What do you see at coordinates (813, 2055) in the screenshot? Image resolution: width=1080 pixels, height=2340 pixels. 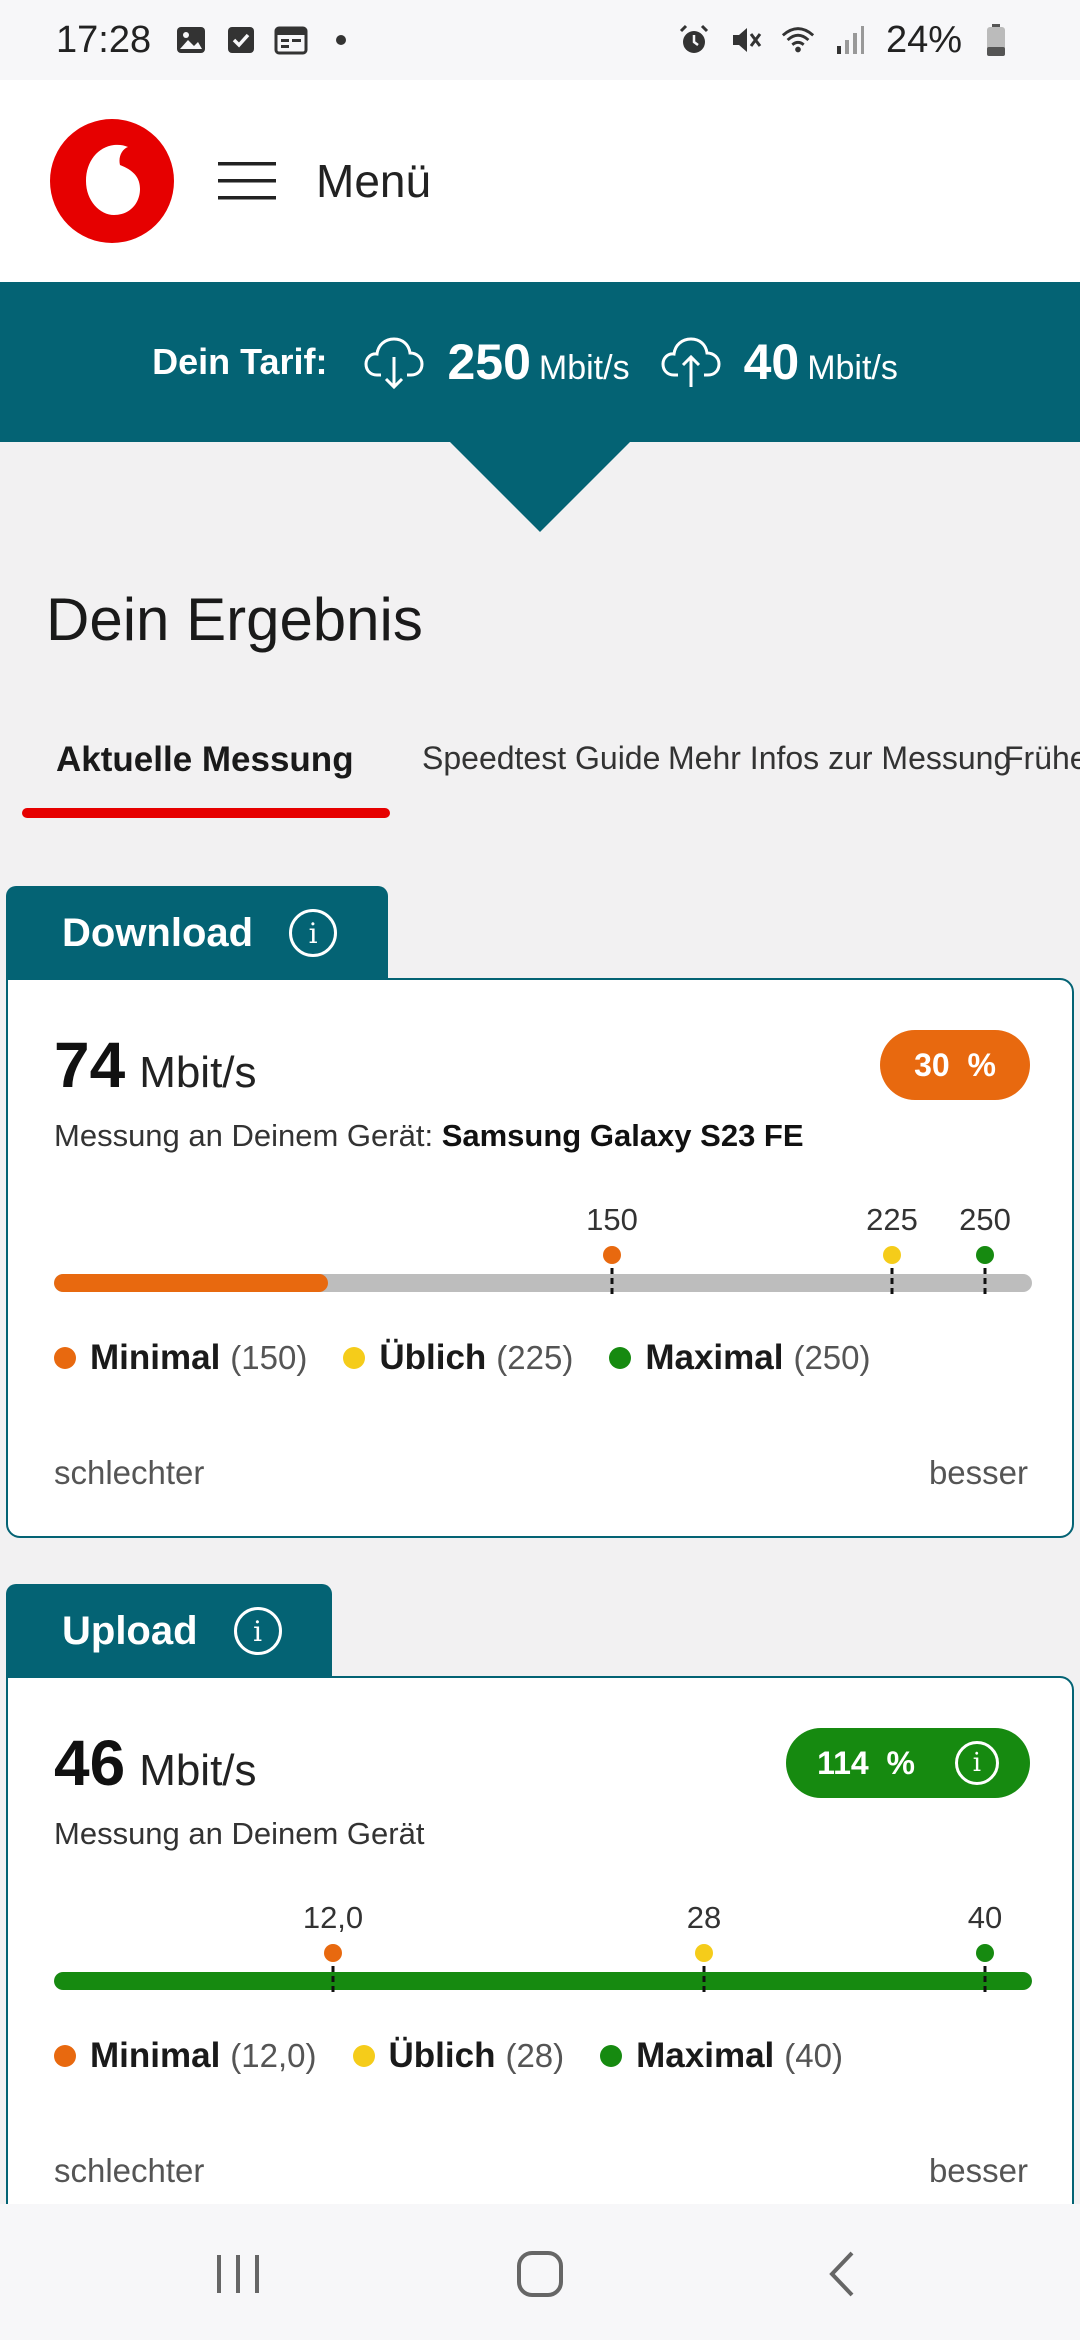 I see `legend-value: (40)` at bounding box center [813, 2055].